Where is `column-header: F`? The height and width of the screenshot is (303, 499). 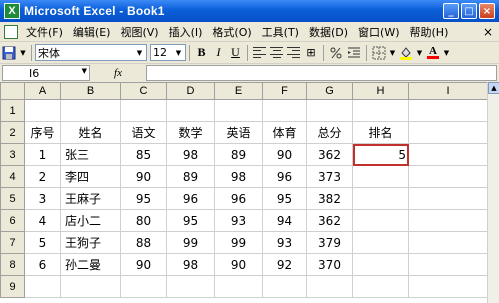
column-header: F is located at coordinates (284, 91).